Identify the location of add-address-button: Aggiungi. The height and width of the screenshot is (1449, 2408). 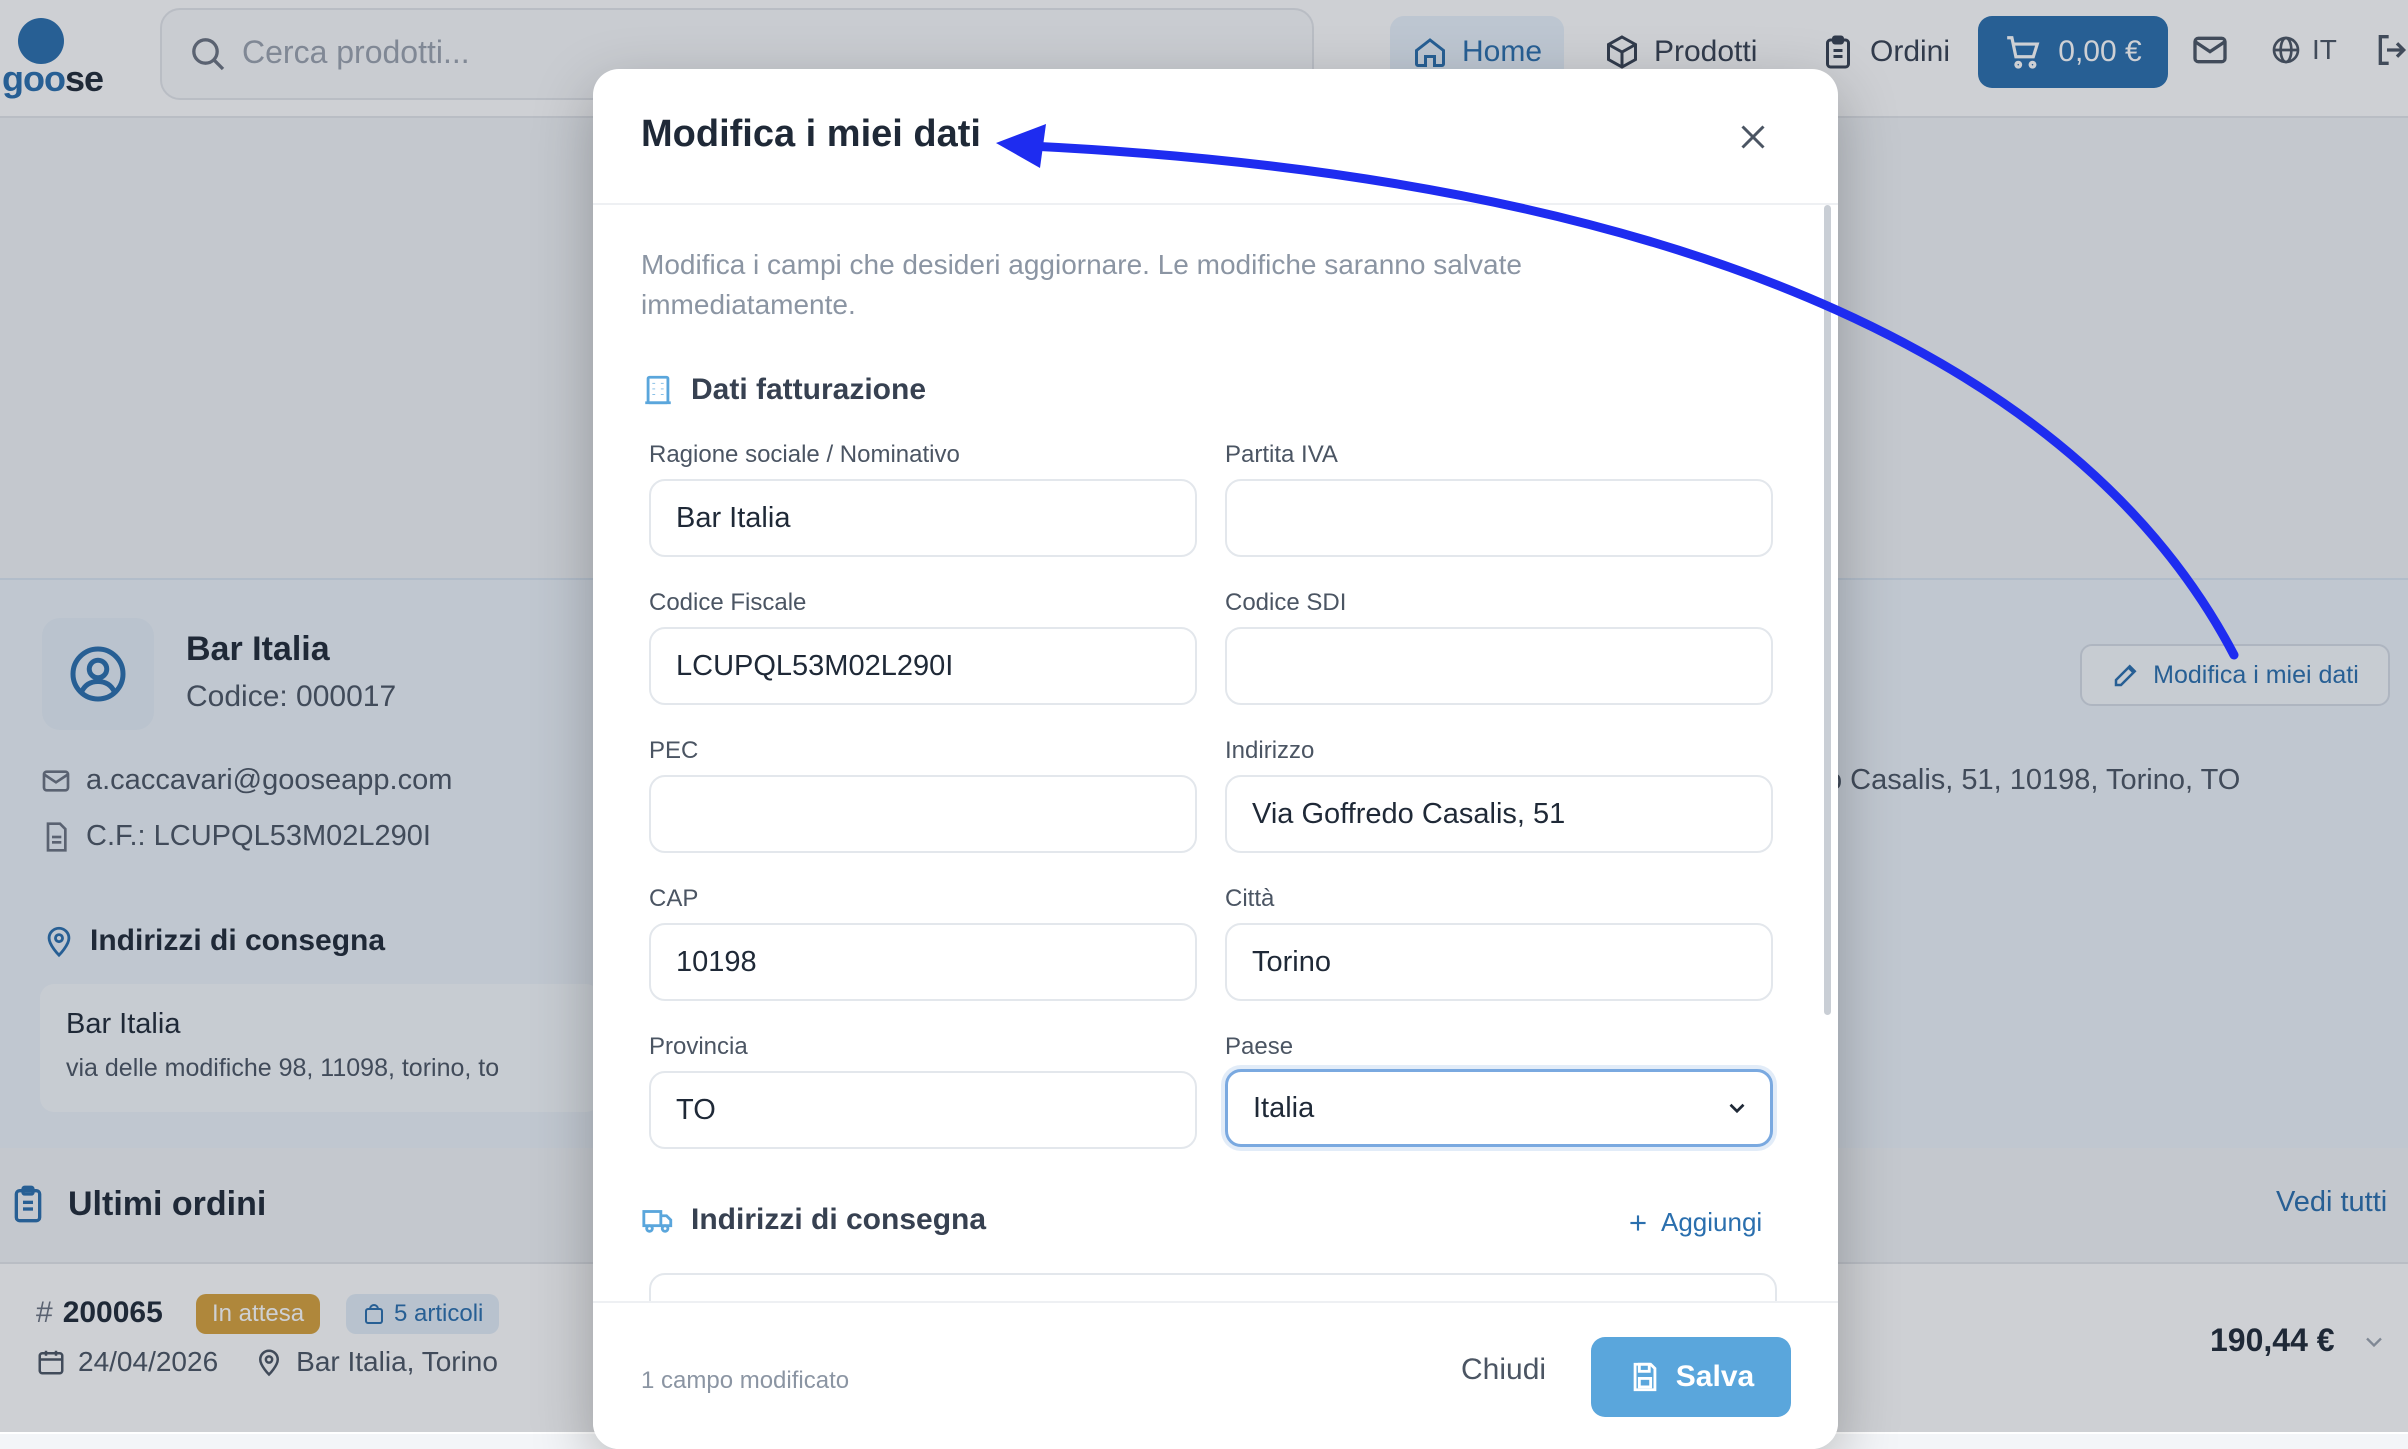
(1693, 1222).